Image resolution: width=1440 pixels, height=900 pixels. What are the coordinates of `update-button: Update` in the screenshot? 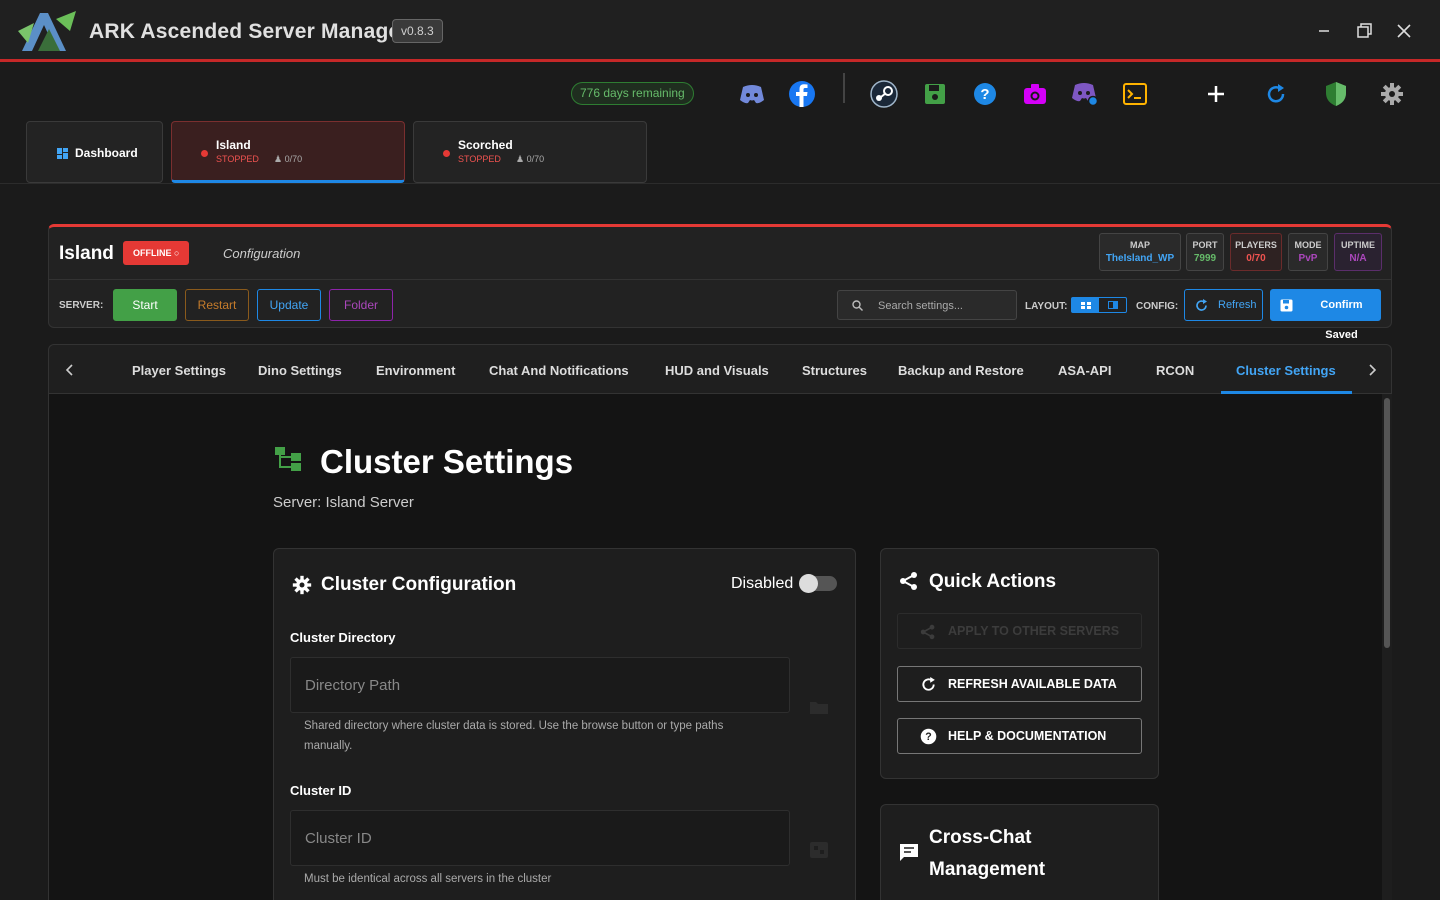 It's located at (289, 305).